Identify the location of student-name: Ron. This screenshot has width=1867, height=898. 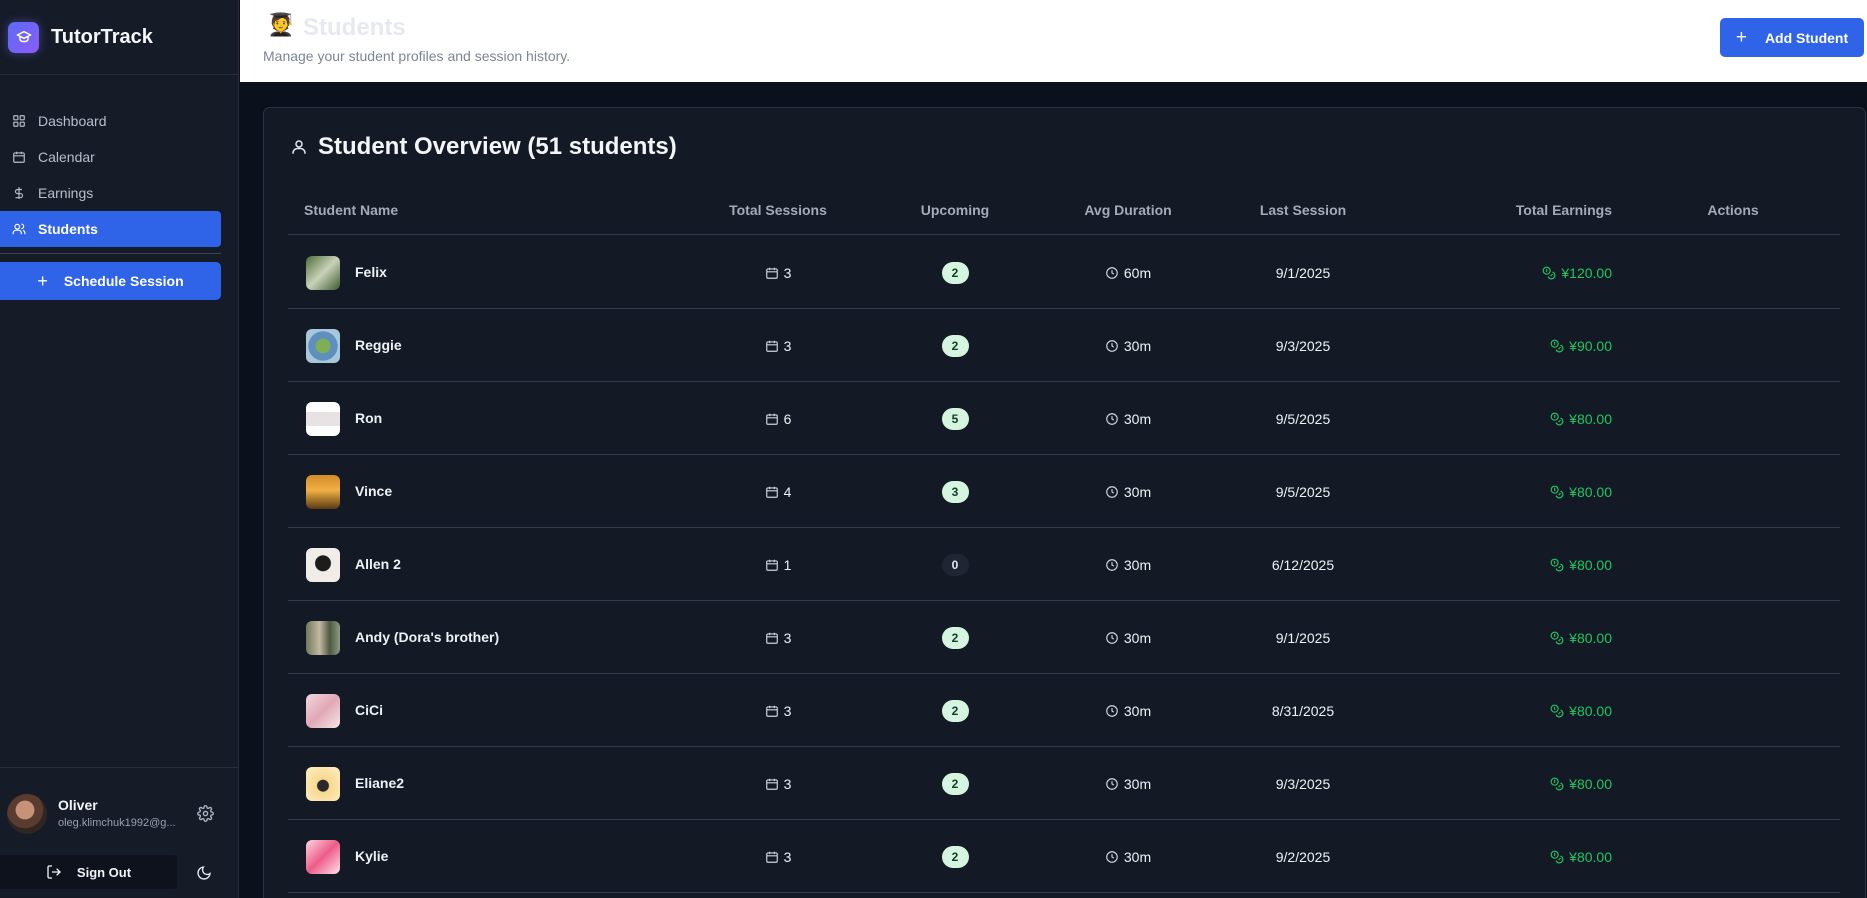
(368, 418).